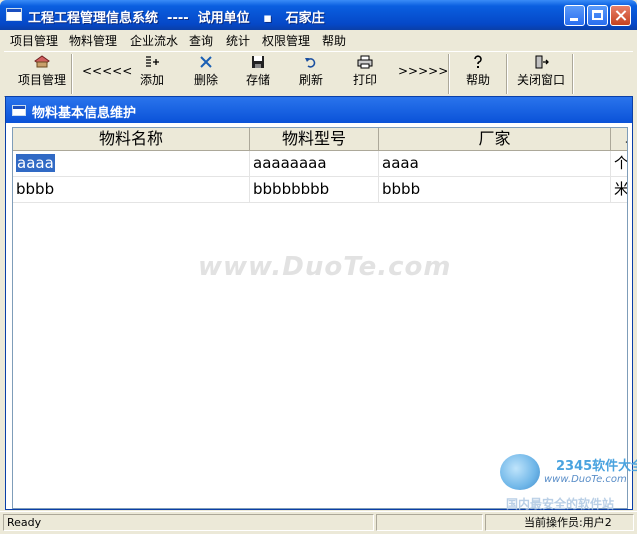 The width and height of the screenshot is (637, 534). Describe the element at coordinates (19, 110) in the screenshot. I see `subwindow-icon` at that location.